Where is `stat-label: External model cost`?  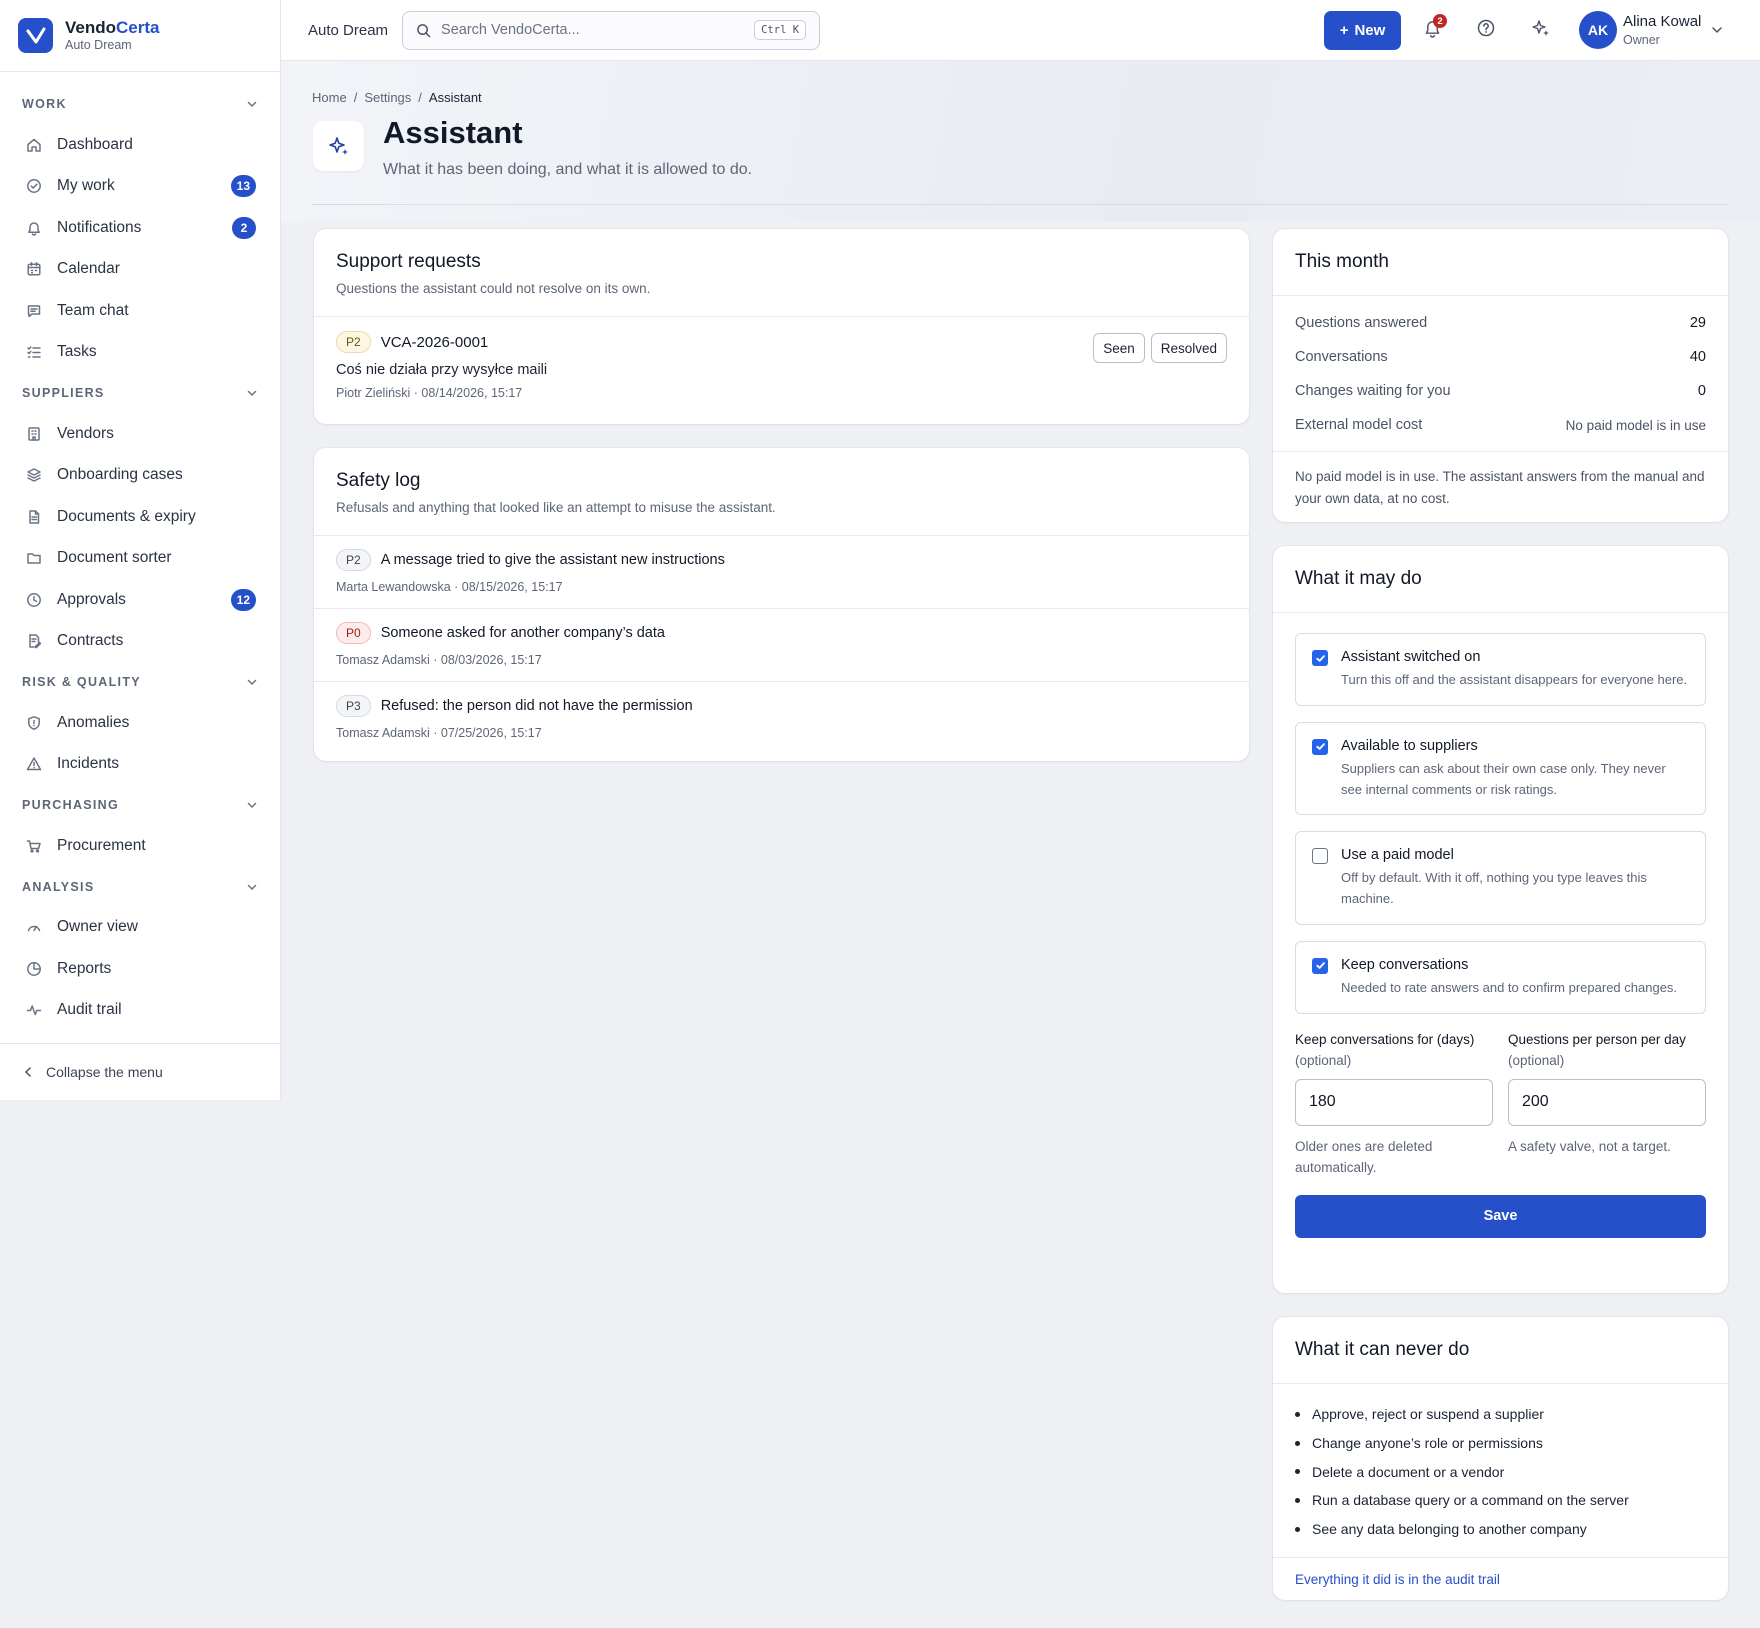
stat-label: External model cost is located at coordinates (1359, 425).